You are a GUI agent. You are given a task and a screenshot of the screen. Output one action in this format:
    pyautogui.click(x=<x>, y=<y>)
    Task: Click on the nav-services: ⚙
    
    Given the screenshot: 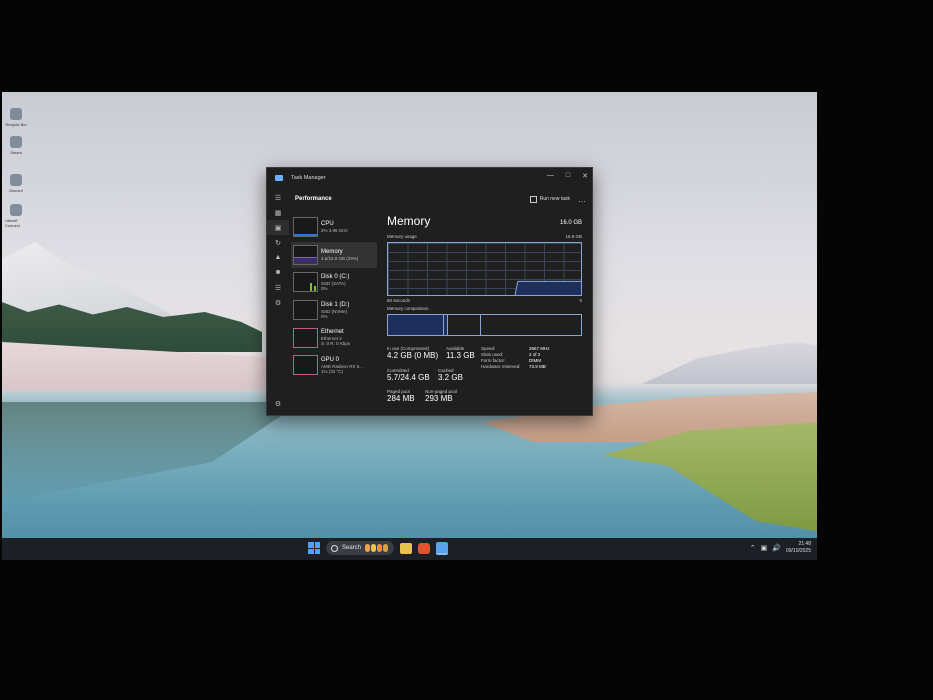 What is the action you would take?
    pyautogui.click(x=278, y=302)
    